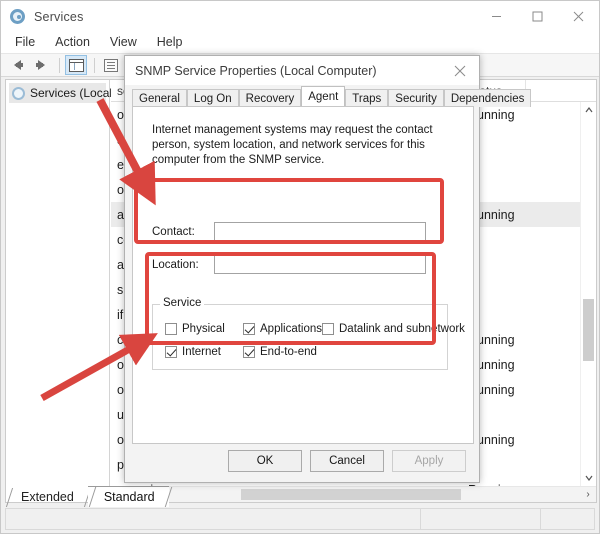 This screenshot has height=534, width=600. I want to click on menu-help: Help, so click(172, 42).